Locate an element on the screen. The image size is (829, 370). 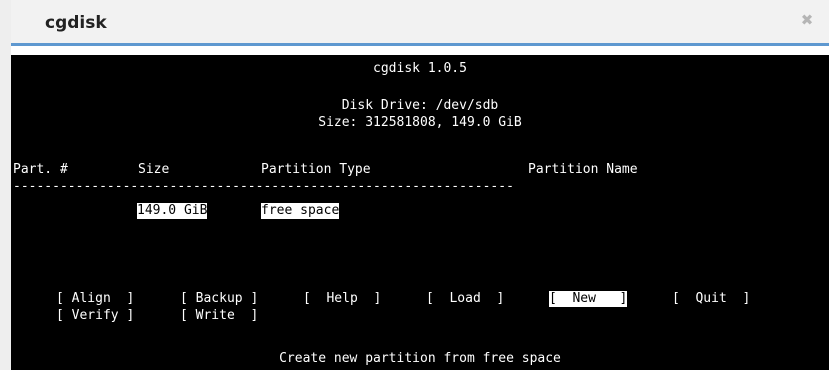
app-version: cgdisk 1.0.5 is located at coordinates (420, 68).